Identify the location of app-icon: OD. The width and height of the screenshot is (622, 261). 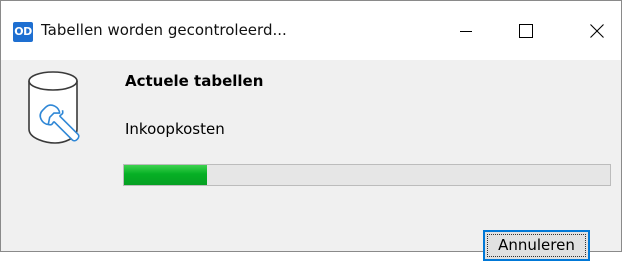
(23, 32).